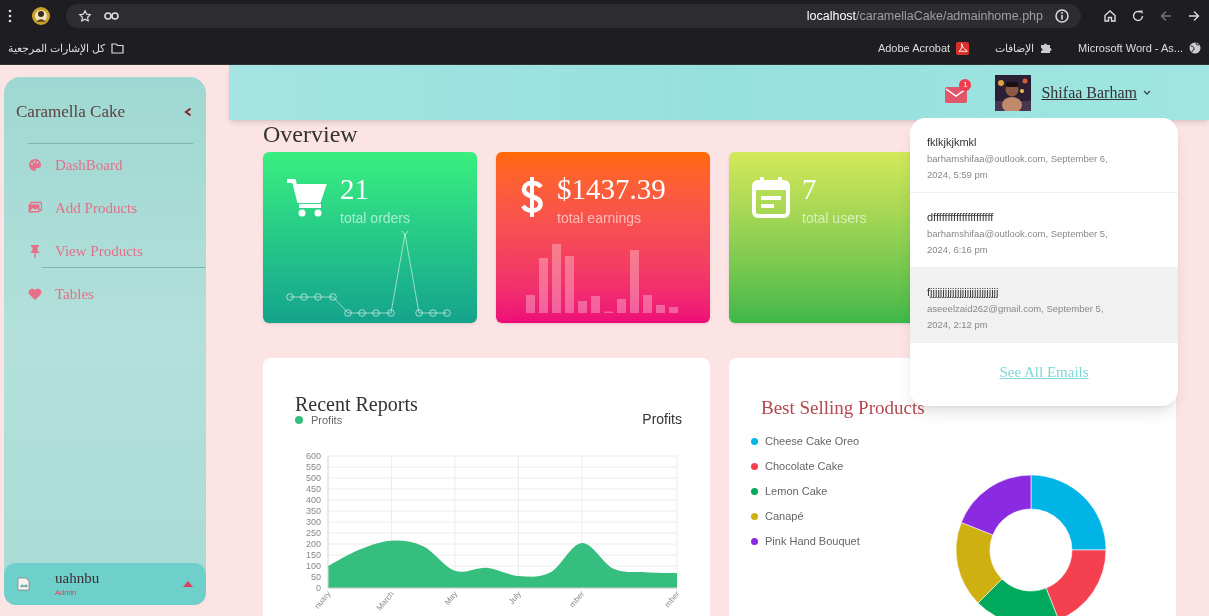  What do you see at coordinates (923, 48) in the screenshot?
I see `bookmark: Adobe Acrobat` at bounding box center [923, 48].